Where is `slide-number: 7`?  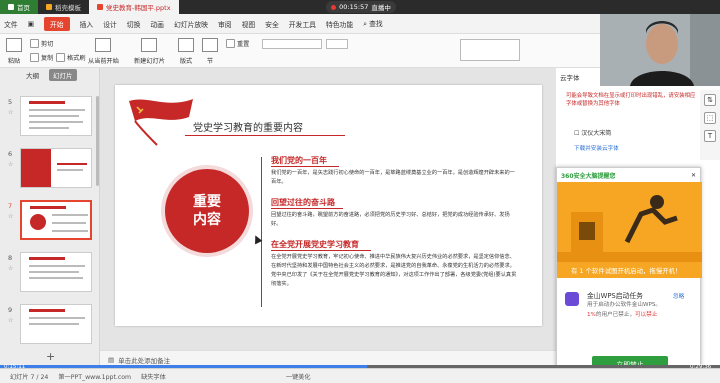 slide-number: 7 is located at coordinates (10, 206).